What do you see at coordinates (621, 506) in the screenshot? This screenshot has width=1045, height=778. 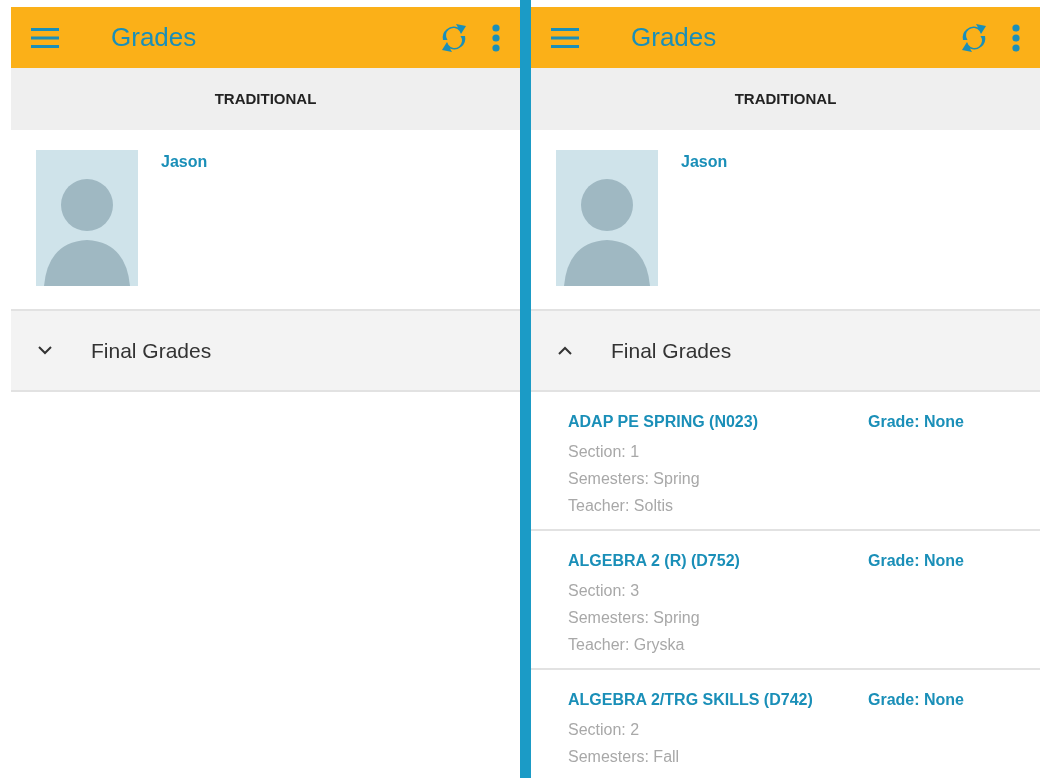 I see `course-detail: Teacher: Soltis` at bounding box center [621, 506].